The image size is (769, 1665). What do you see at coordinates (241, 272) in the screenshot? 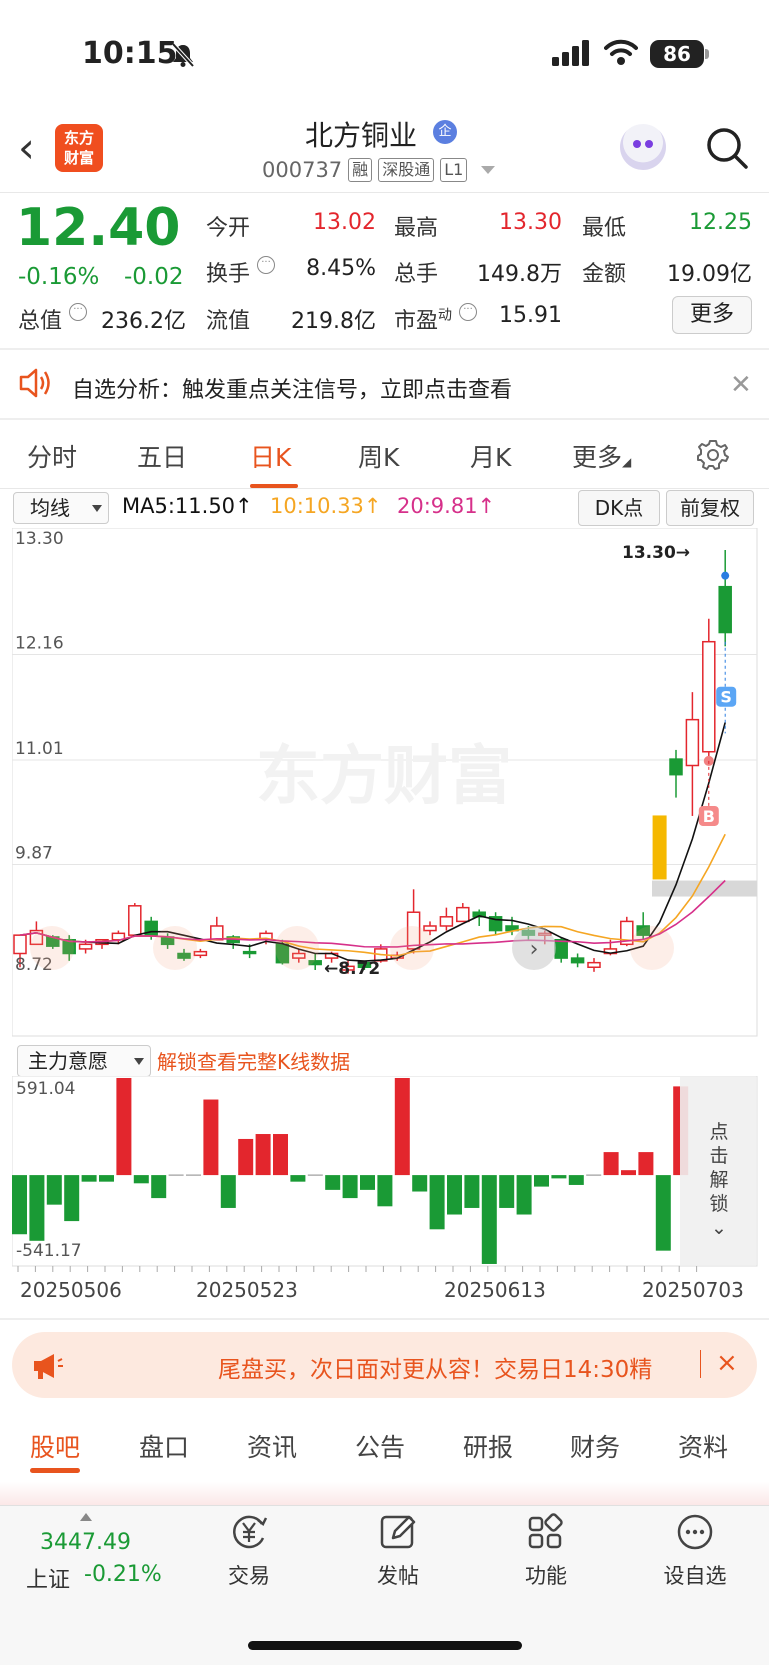
I see `turnover-label: 换手 ···` at bounding box center [241, 272].